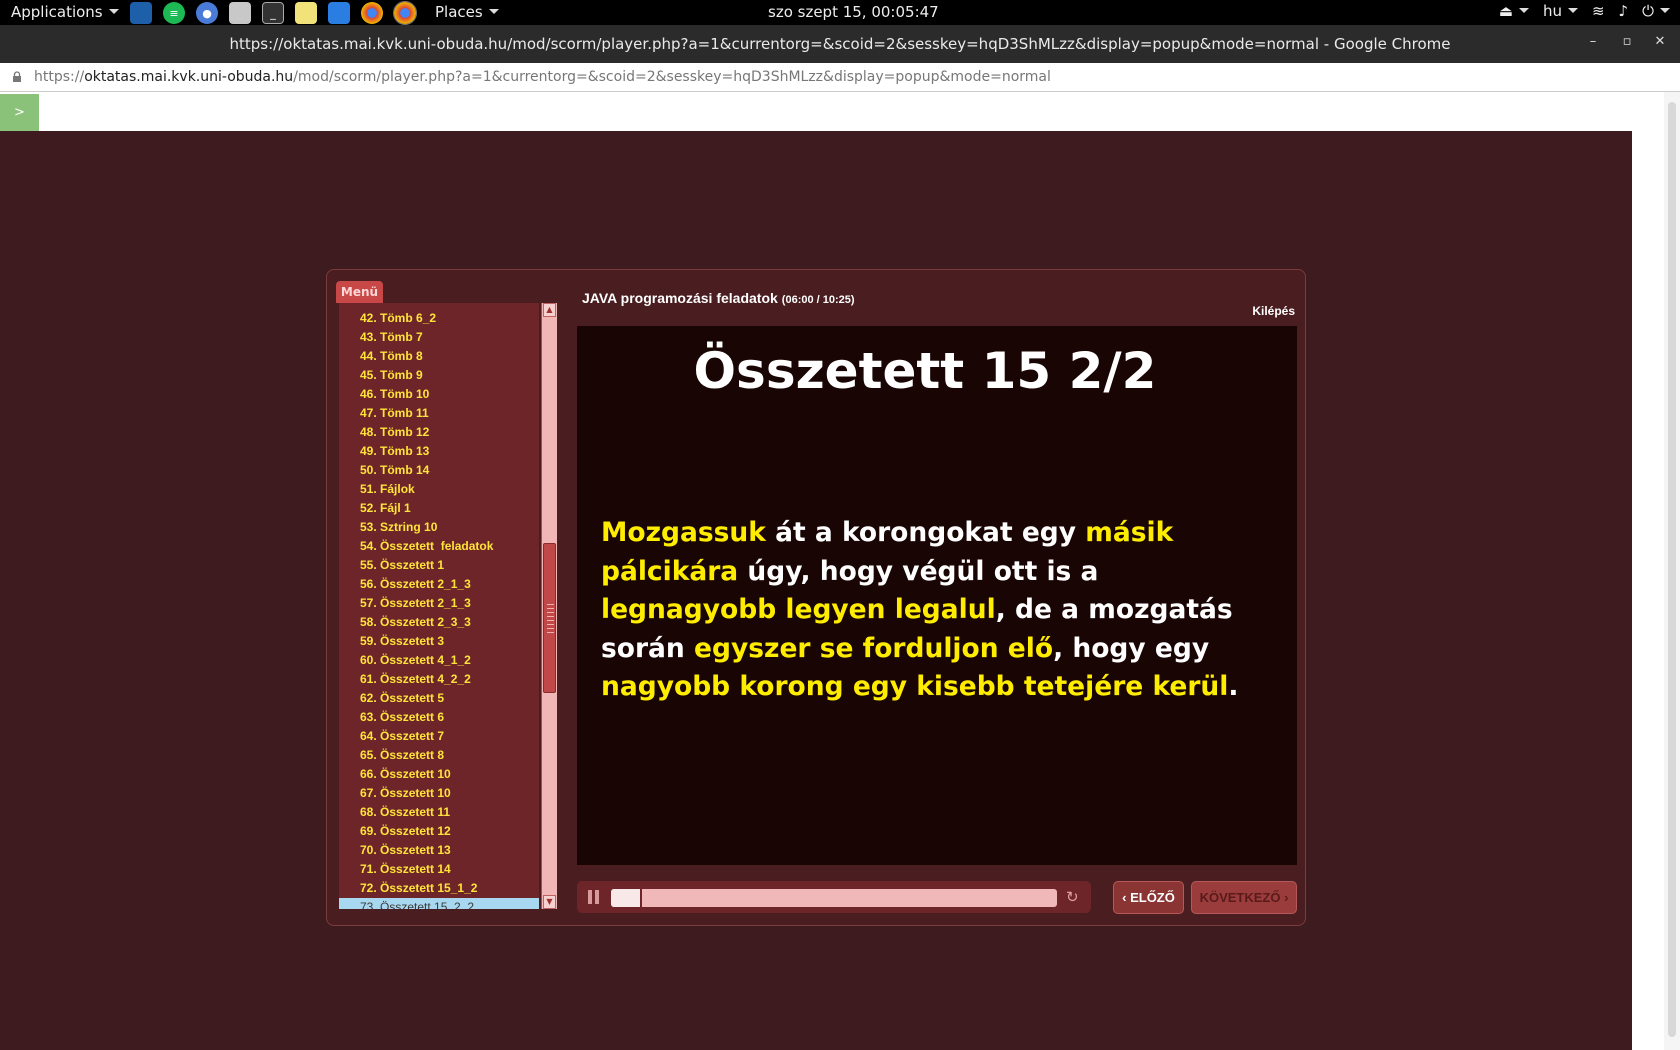  What do you see at coordinates (683, 532) in the screenshot?
I see `highlighted-text: Mozgassuk` at bounding box center [683, 532].